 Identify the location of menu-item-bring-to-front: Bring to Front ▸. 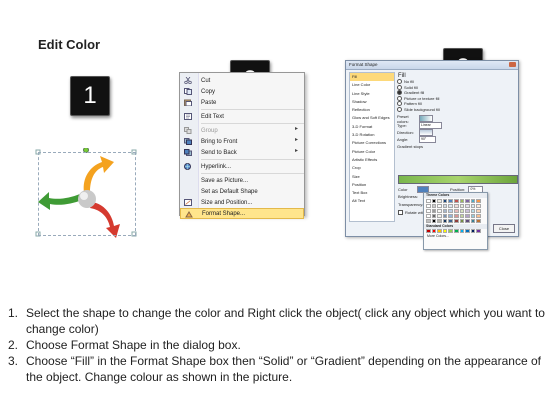
(242, 141).